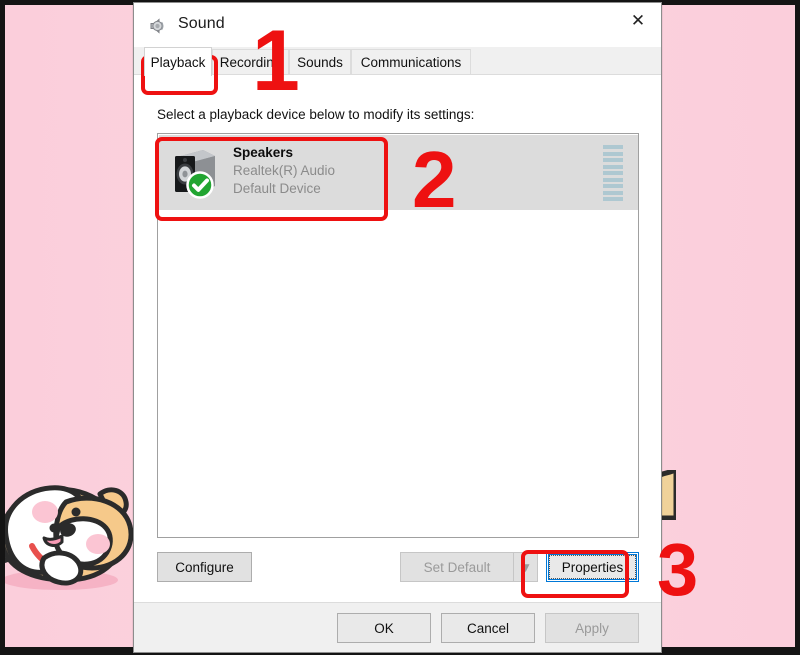  Describe the element at coordinates (178, 61) in the screenshot. I see `tab-playback: Playback` at that location.